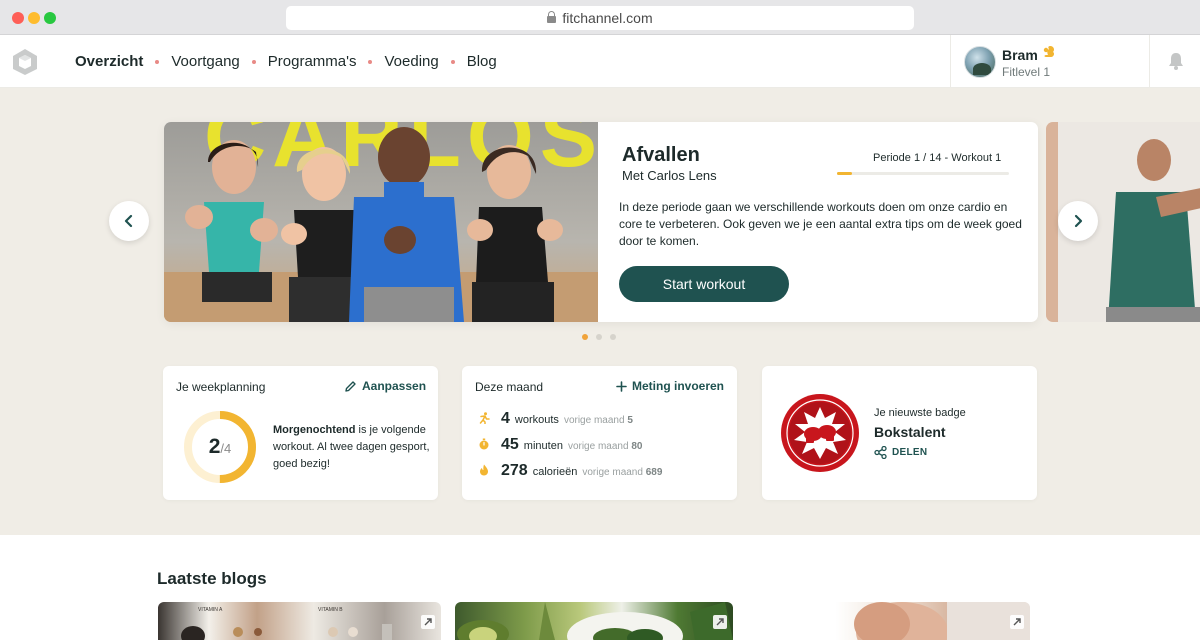 This screenshot has width=1200, height=640. Describe the element at coordinates (552, 17) in the screenshot. I see `lock-icon` at that location.